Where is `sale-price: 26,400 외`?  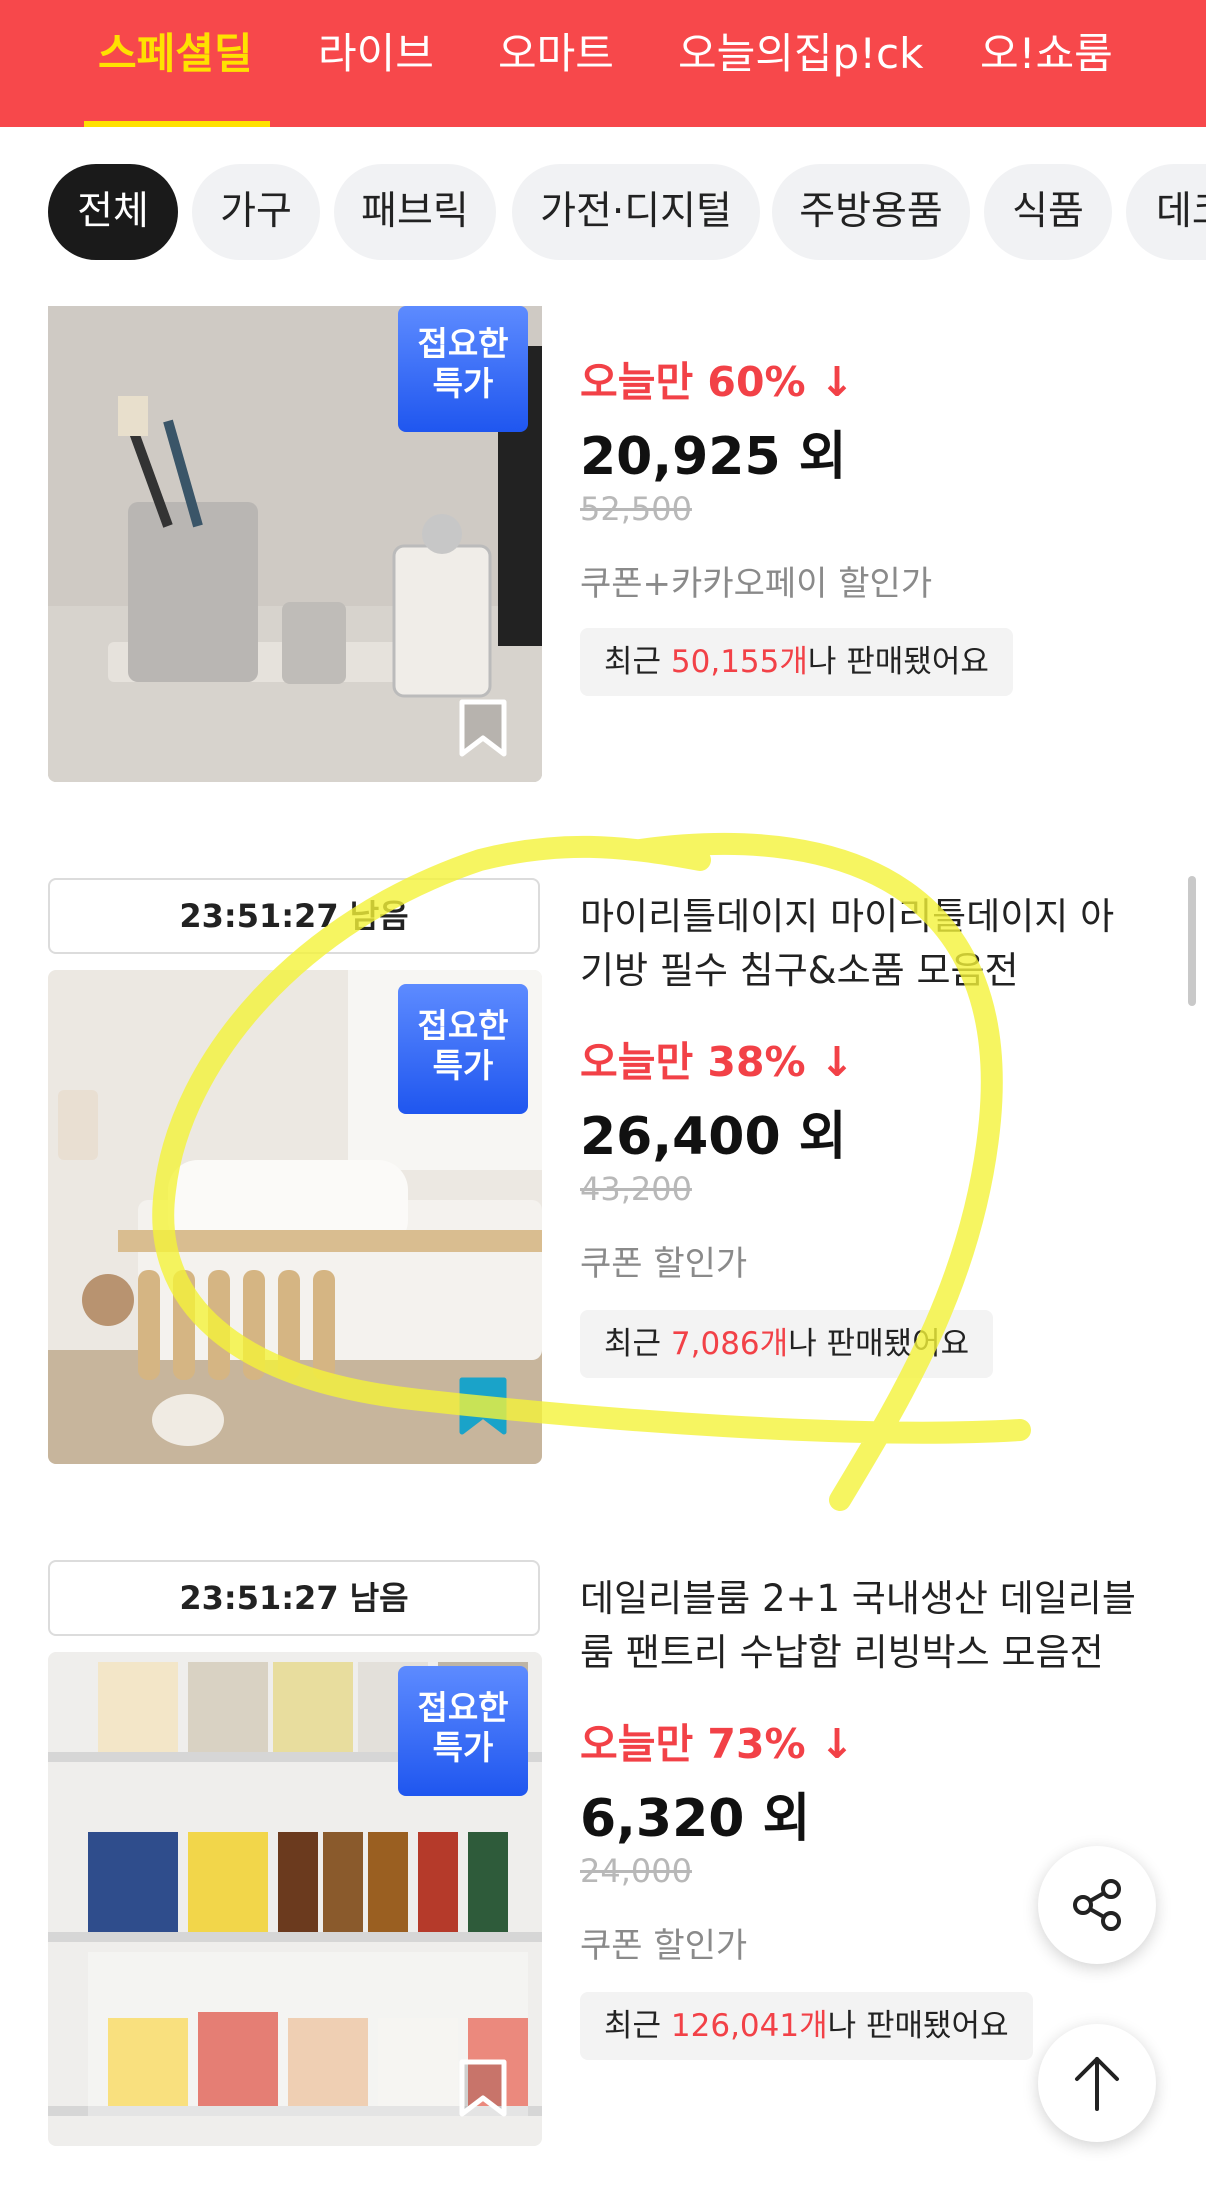 sale-price: 26,400 외 is located at coordinates (713, 1137).